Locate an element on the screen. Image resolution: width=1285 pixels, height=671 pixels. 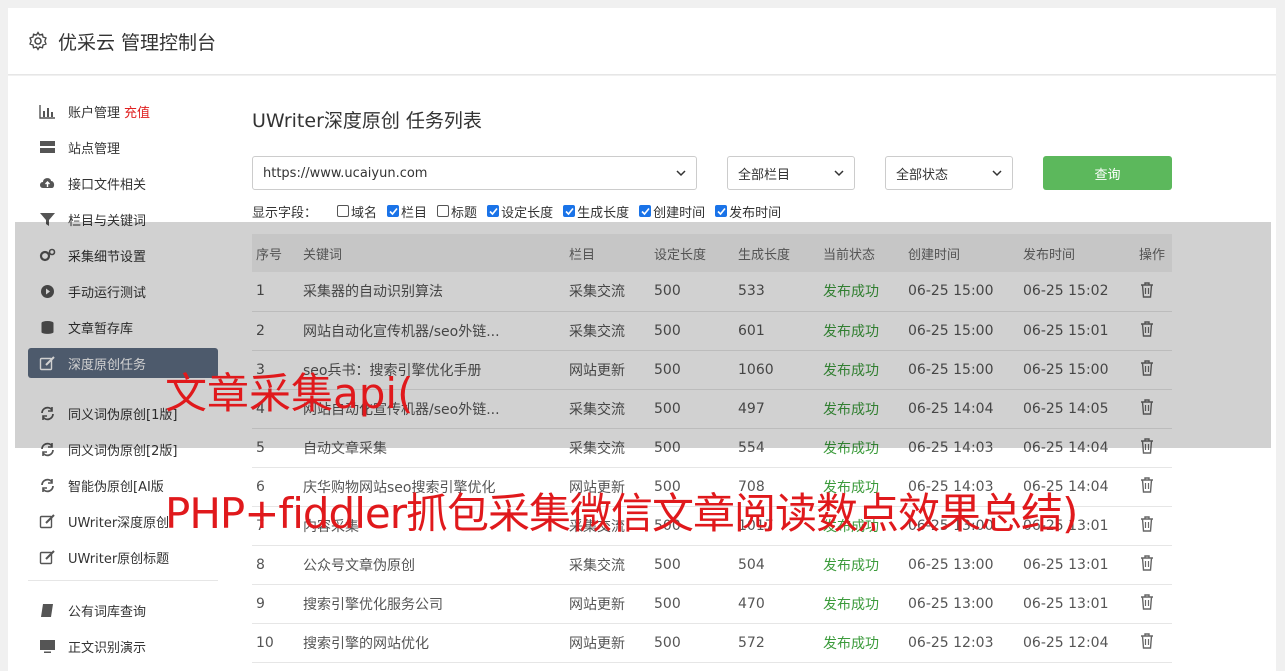
display-fields: 显示字段： 域名 栏目 标题 设定长度 生成长度 创建时间 发布时间 is located at coordinates (712, 211).